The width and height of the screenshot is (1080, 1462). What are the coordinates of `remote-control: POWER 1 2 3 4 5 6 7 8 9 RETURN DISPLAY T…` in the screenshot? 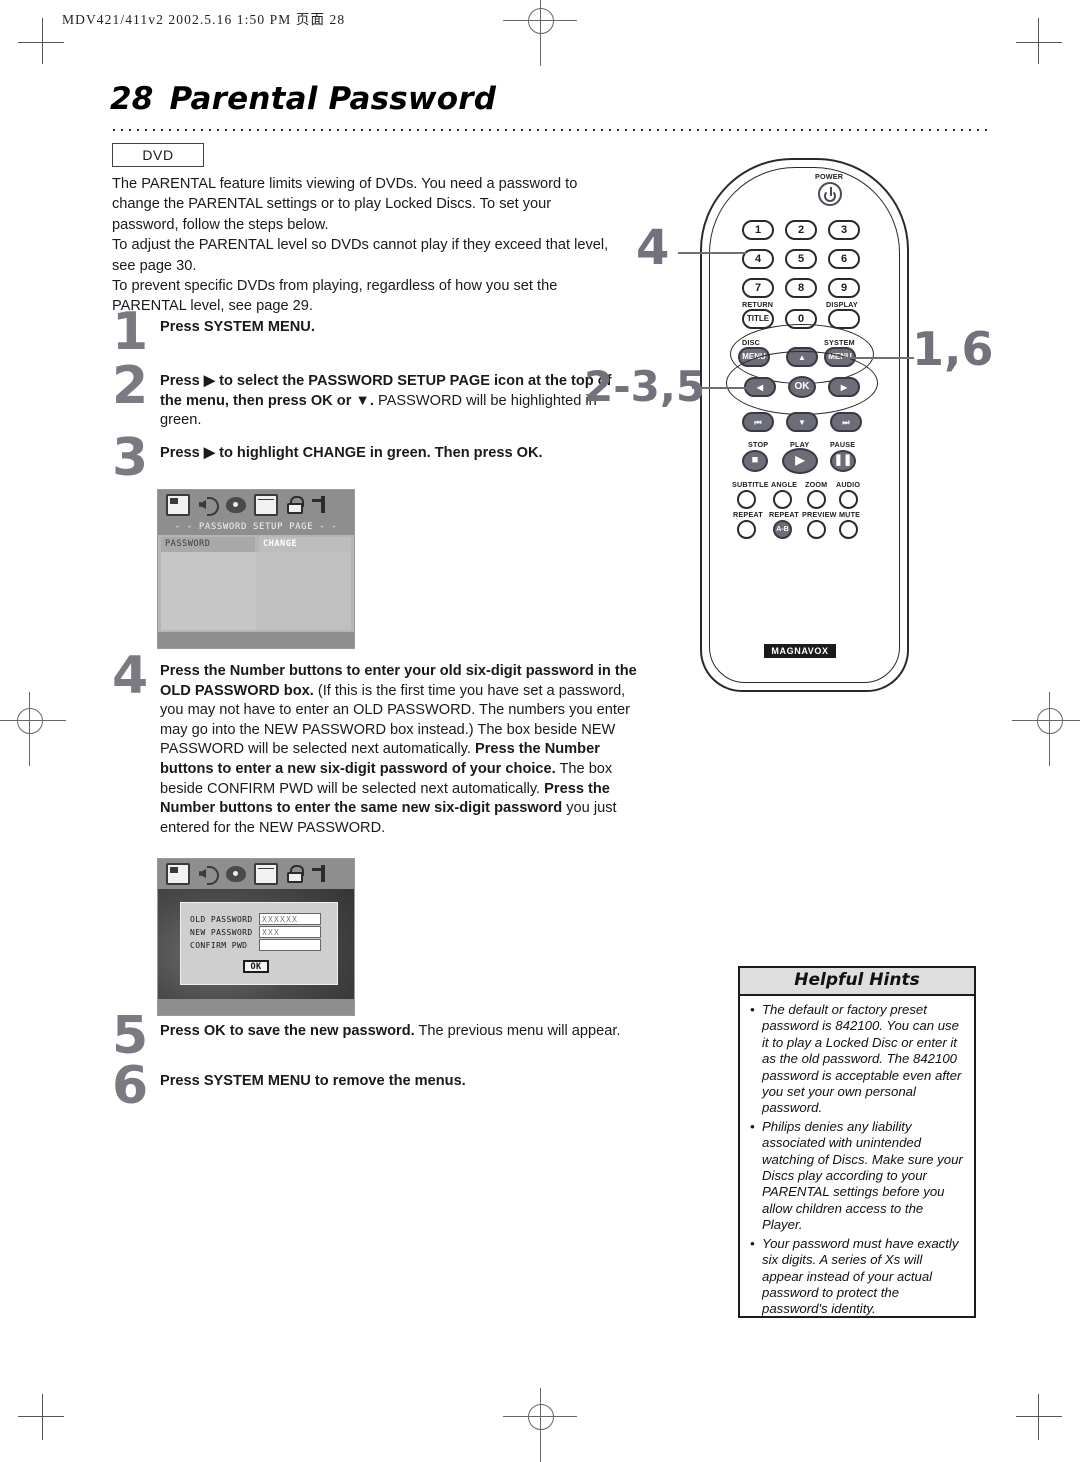 It's located at (804, 425).